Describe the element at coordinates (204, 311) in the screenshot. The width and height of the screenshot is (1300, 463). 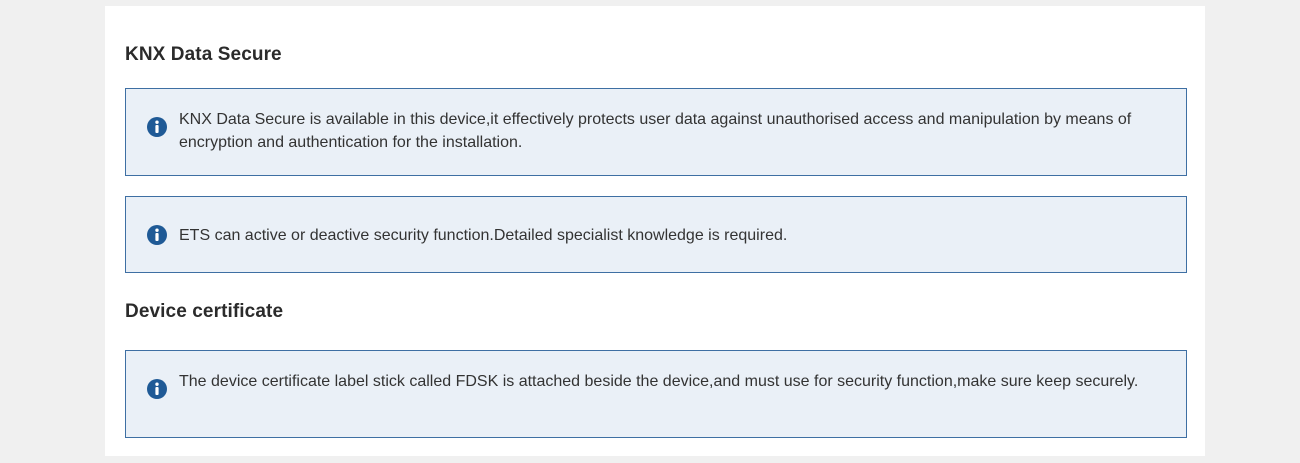
I see `section-title-device-certificate: Device certificate` at that location.